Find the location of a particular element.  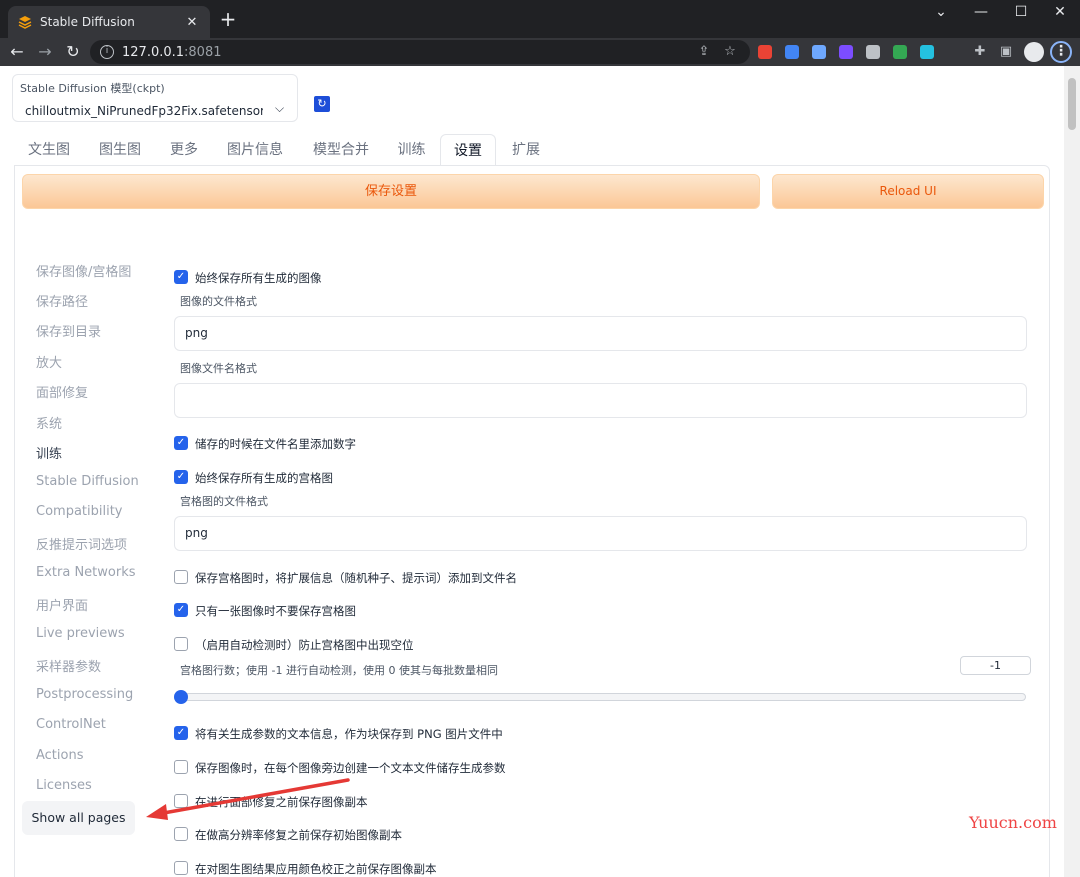

refresh-model-button: ↻ is located at coordinates (322, 104).